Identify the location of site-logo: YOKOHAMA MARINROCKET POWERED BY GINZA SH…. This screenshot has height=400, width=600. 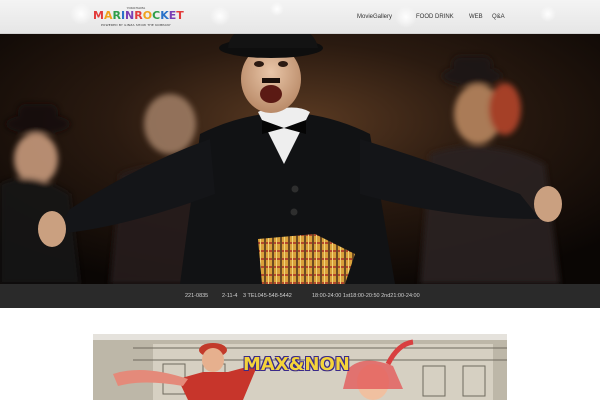
(138, 17).